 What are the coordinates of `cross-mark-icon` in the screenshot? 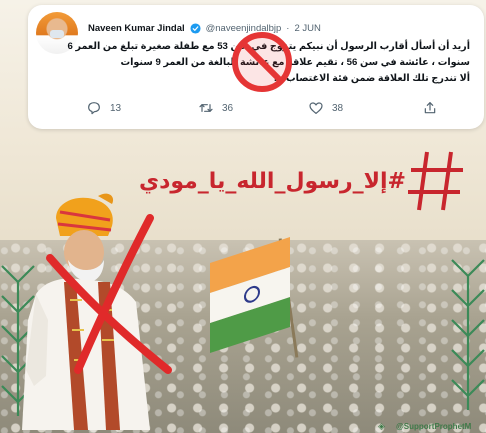 It's located at (109, 294).